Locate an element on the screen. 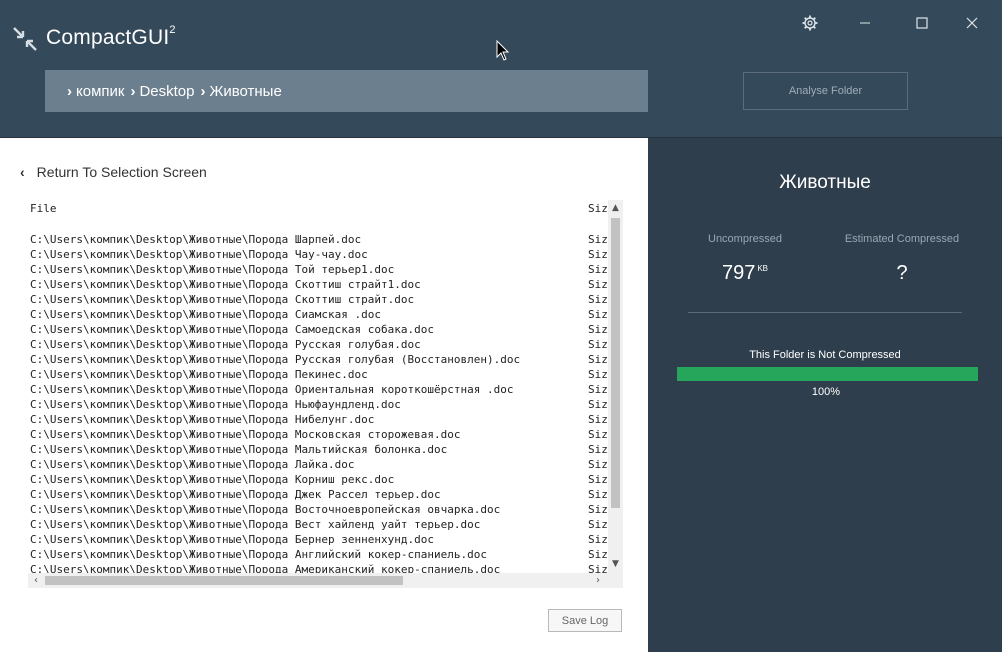  uncompressed-value: 797 KB is located at coordinates (745, 273).